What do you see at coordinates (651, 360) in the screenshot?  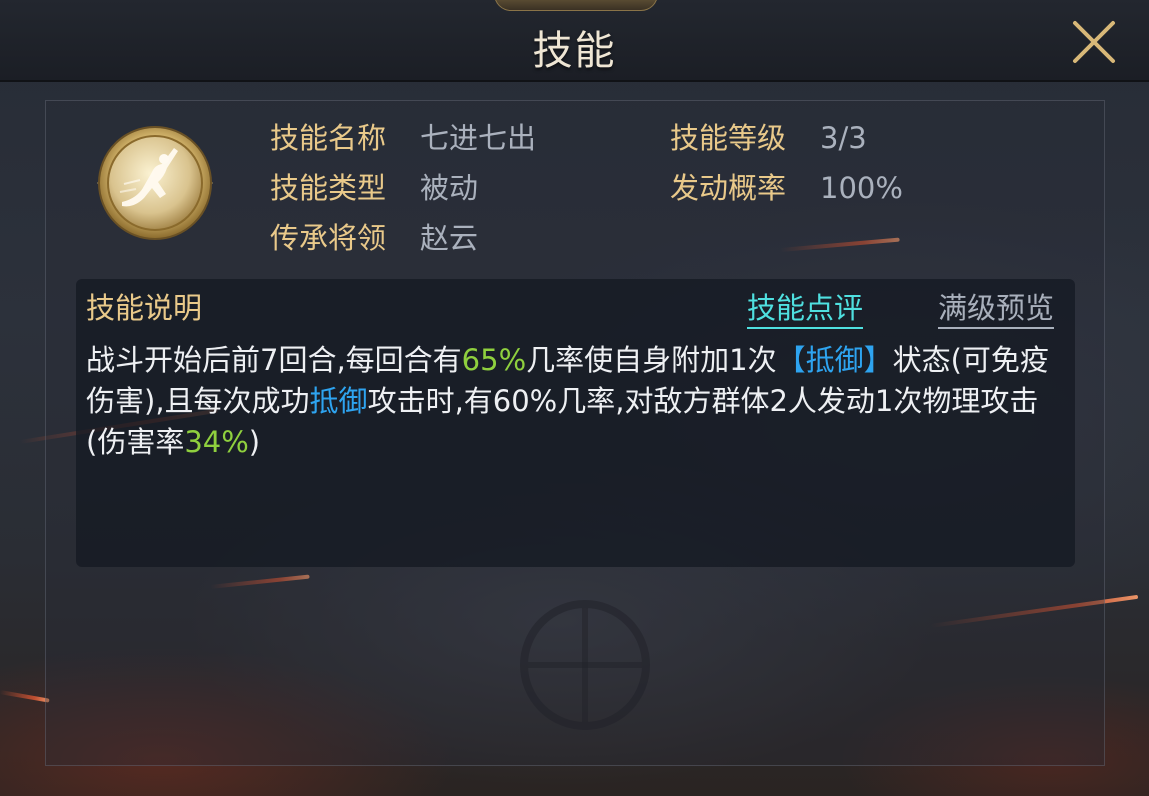 I see `description-segment: 几率使自身附加1次` at bounding box center [651, 360].